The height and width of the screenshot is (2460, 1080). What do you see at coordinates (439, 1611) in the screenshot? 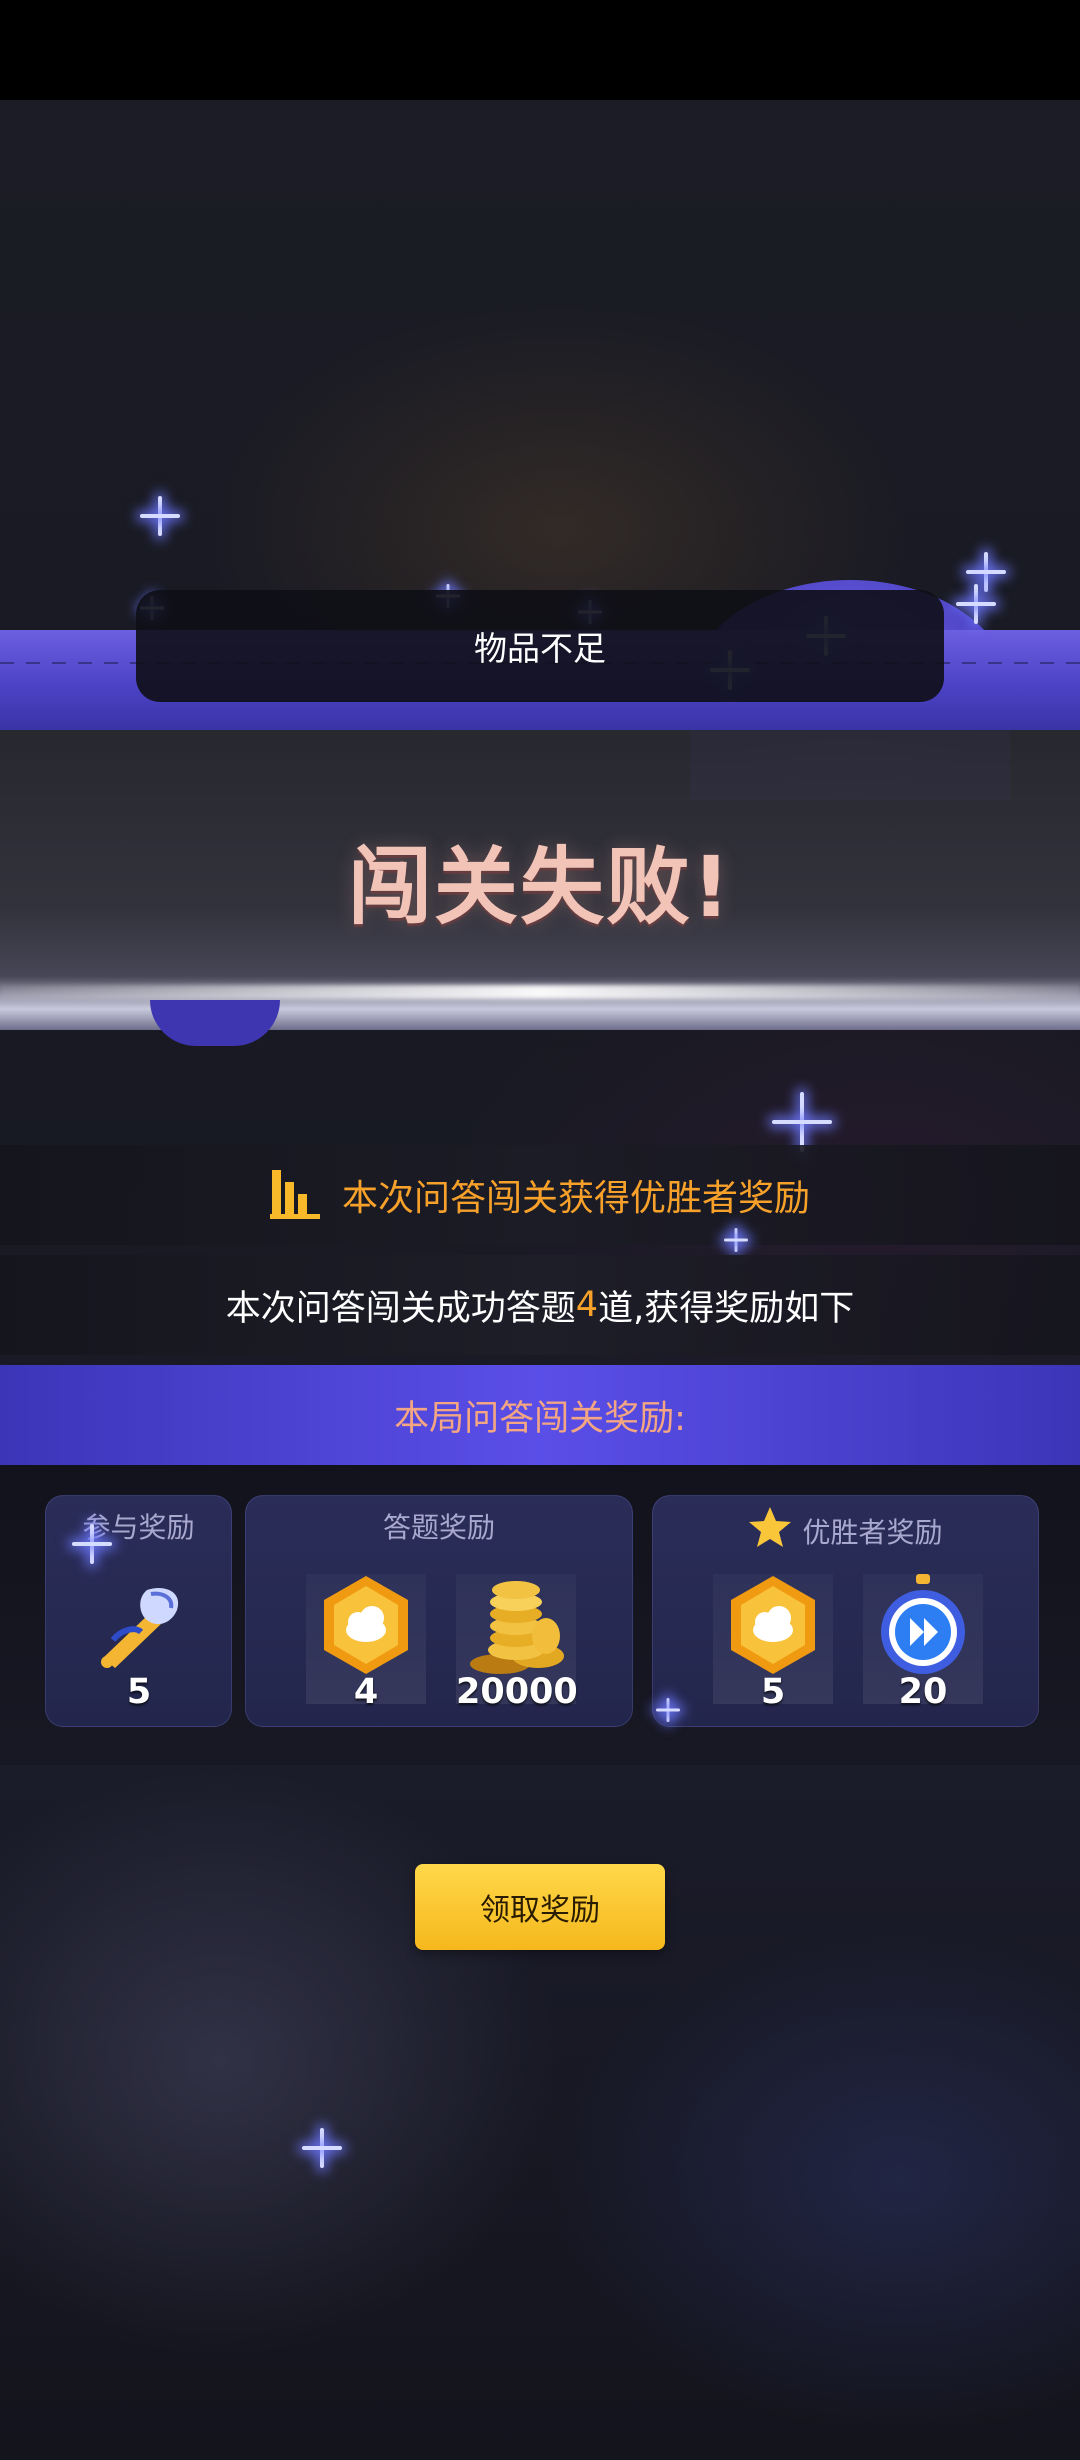
I see `answer-reward-card: 答题奖励 4 20000` at bounding box center [439, 1611].